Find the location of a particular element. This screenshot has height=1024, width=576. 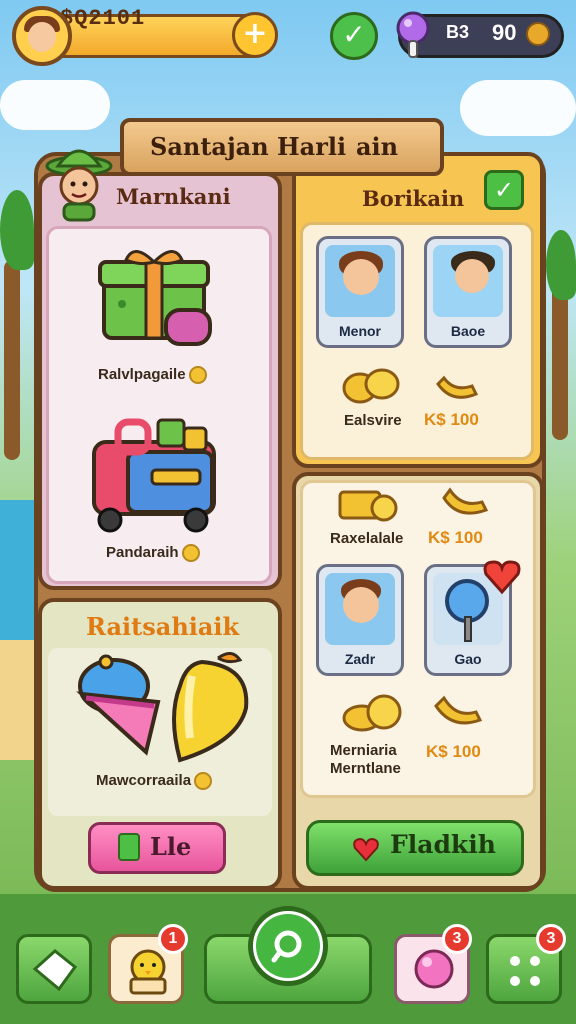

toy-cart-icon is located at coordinates (154, 474).